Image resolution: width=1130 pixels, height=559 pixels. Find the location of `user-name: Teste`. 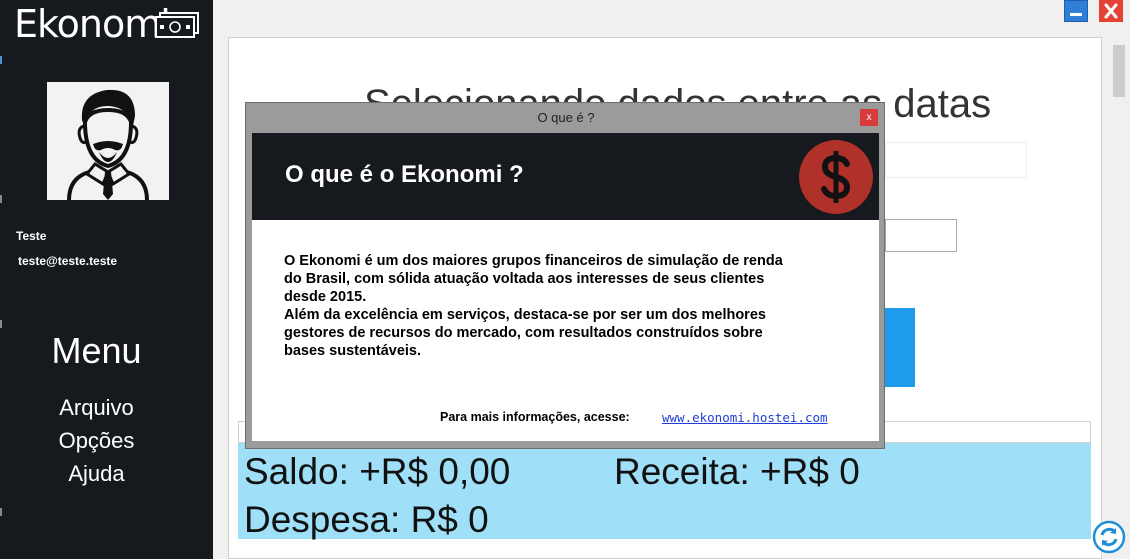

user-name: Teste is located at coordinates (31, 236).